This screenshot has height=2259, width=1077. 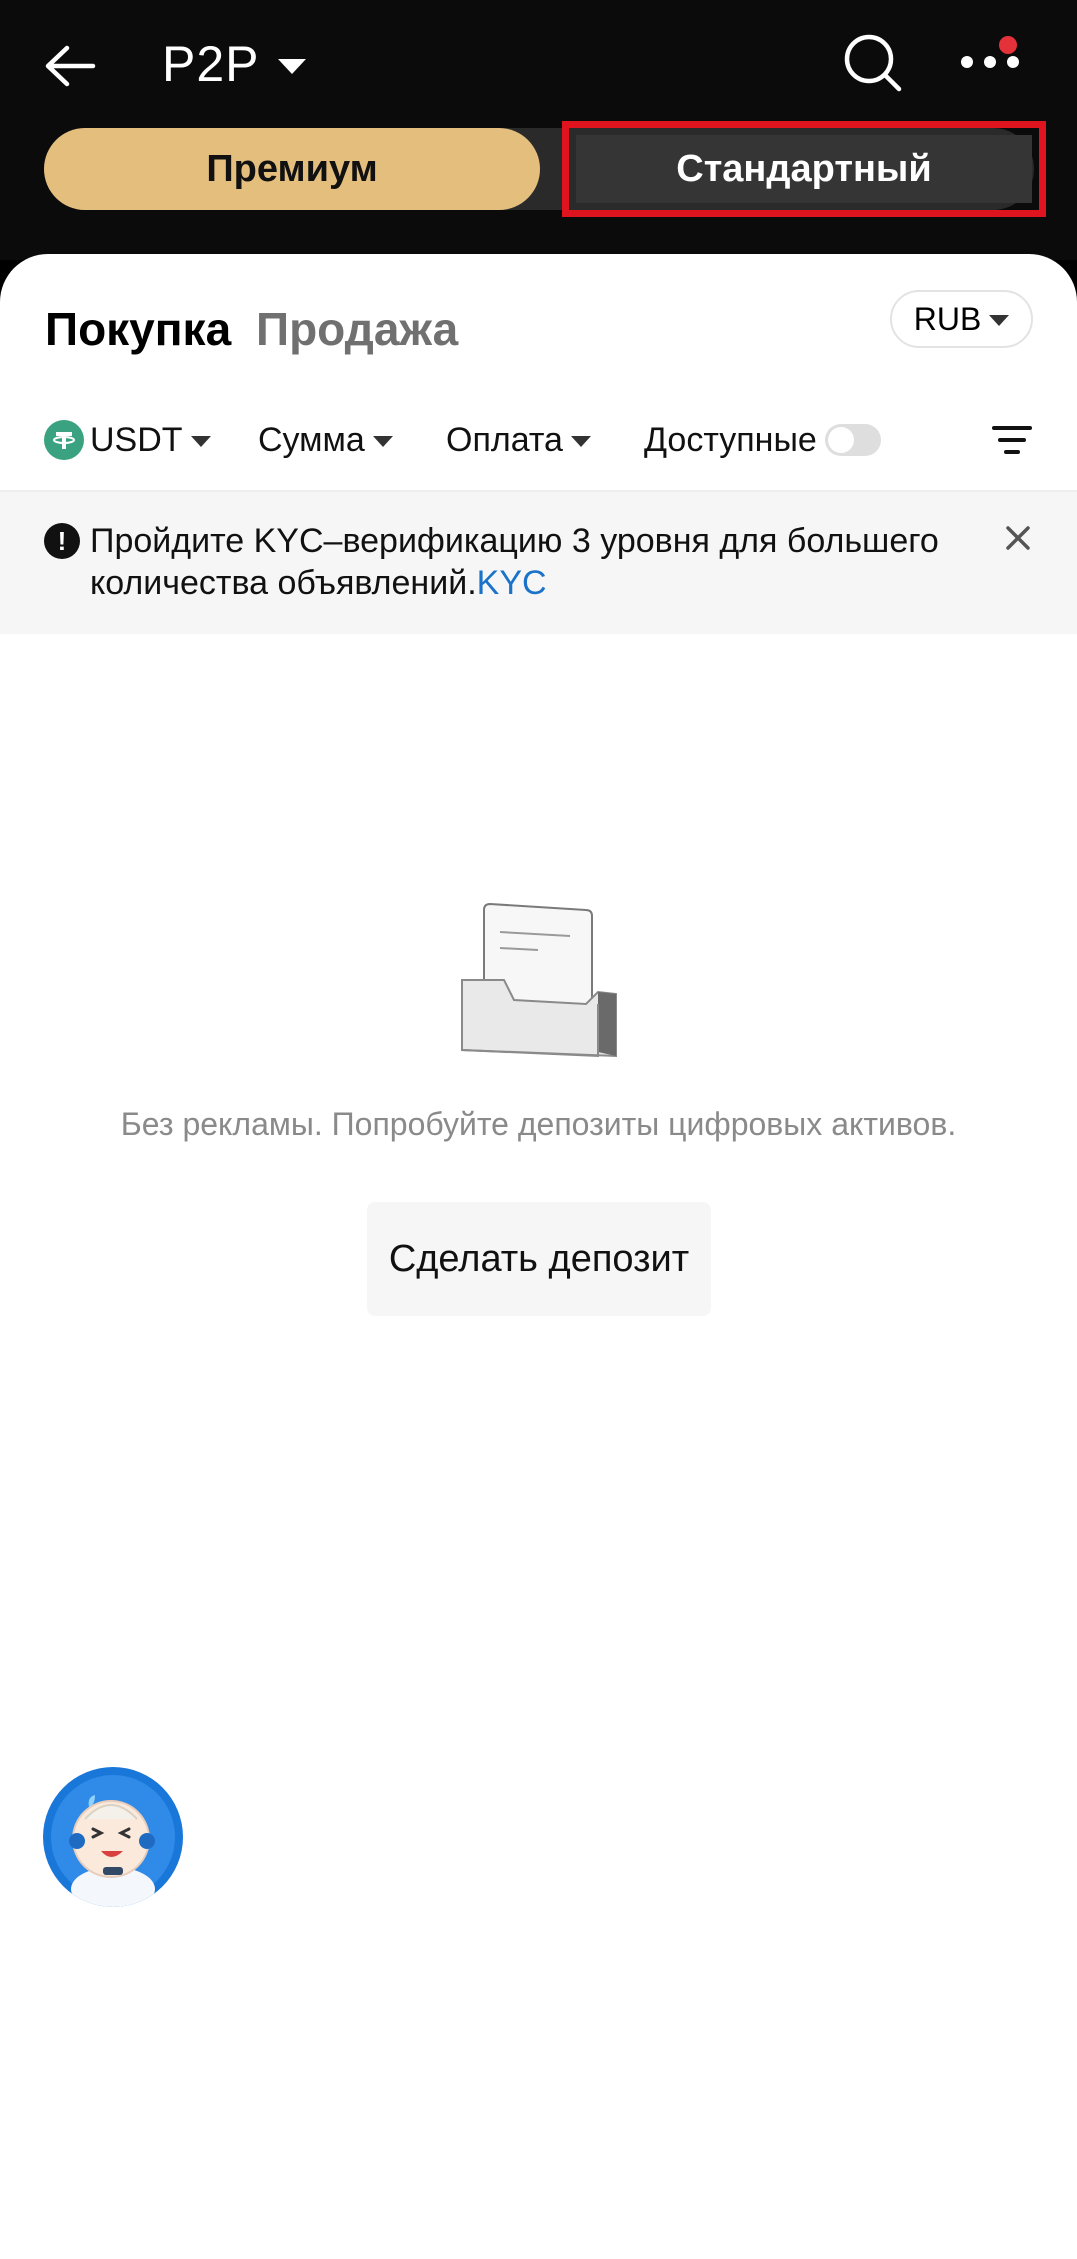 I want to click on amount-filter: Сумма, so click(x=325, y=440).